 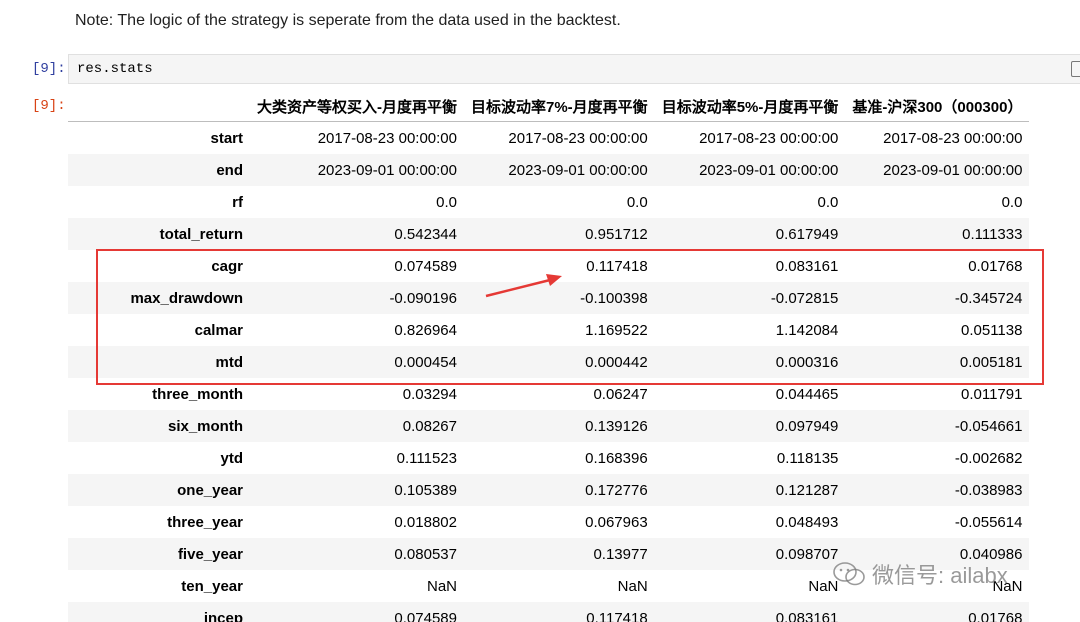 What do you see at coordinates (425, 330) in the screenshot?
I see `table-cell: 0.826964` at bounding box center [425, 330].